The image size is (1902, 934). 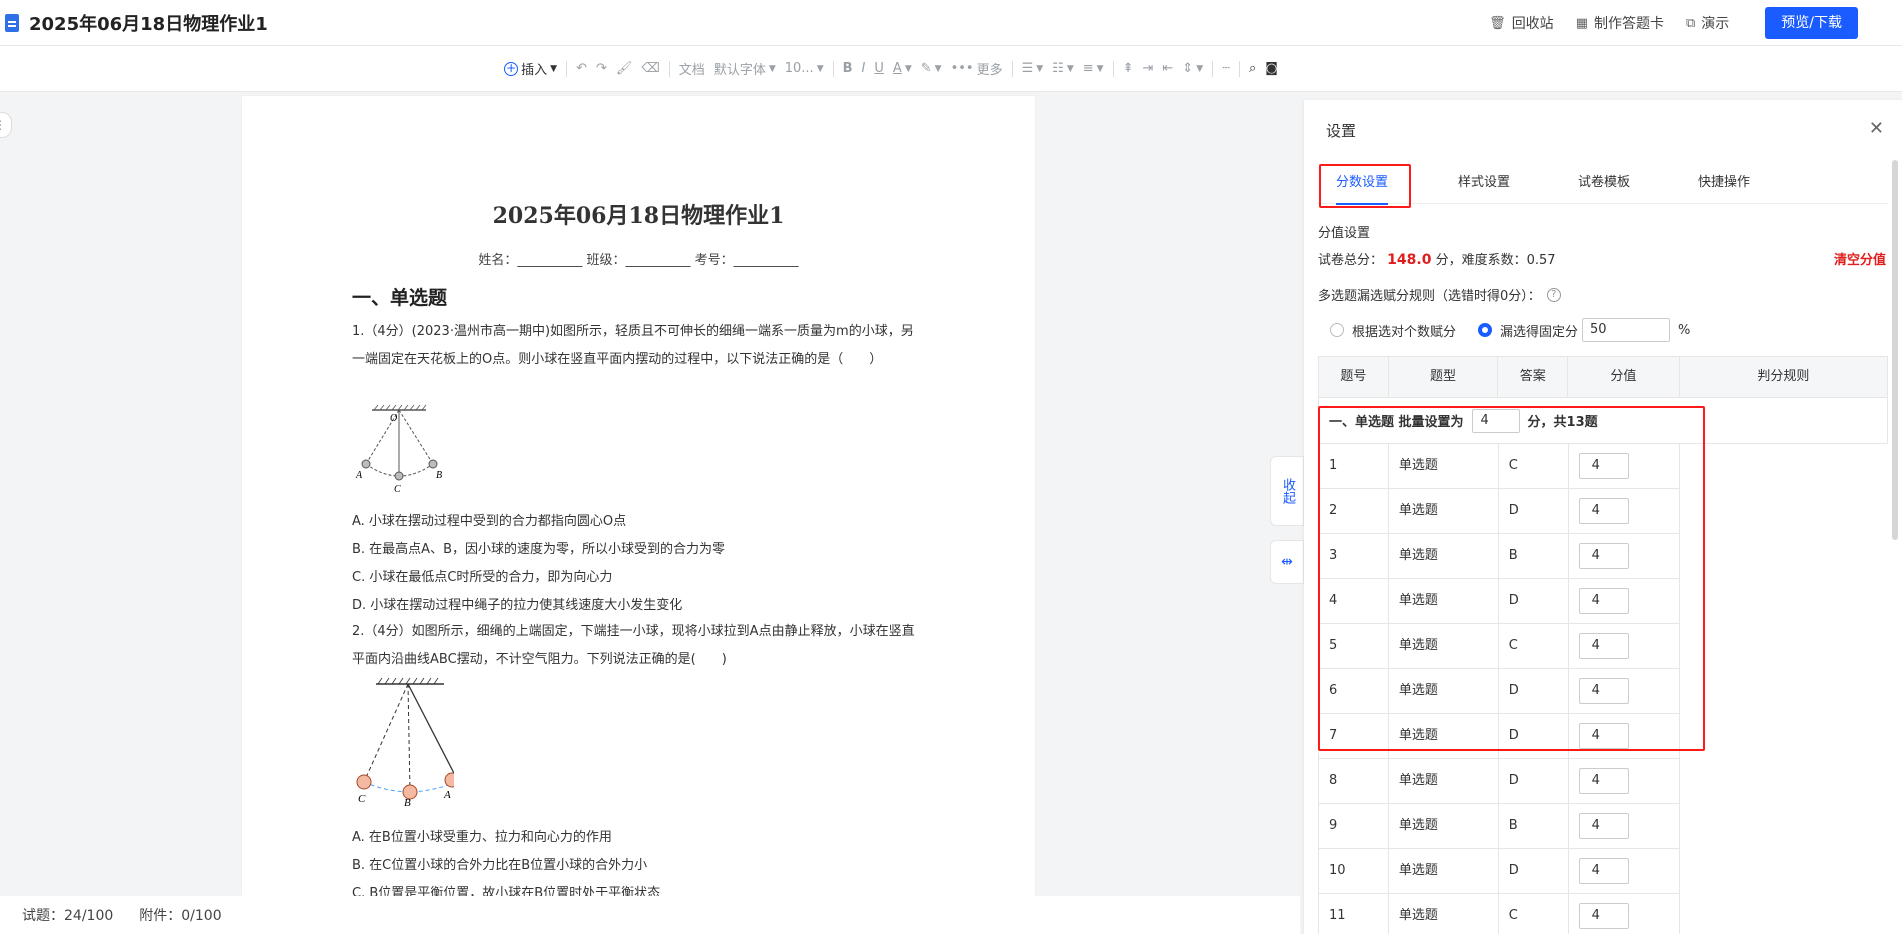 I want to click on question-1-option-a: A. 小球在摆动过程中受到的合力都指向圆心O点, so click(x=489, y=519).